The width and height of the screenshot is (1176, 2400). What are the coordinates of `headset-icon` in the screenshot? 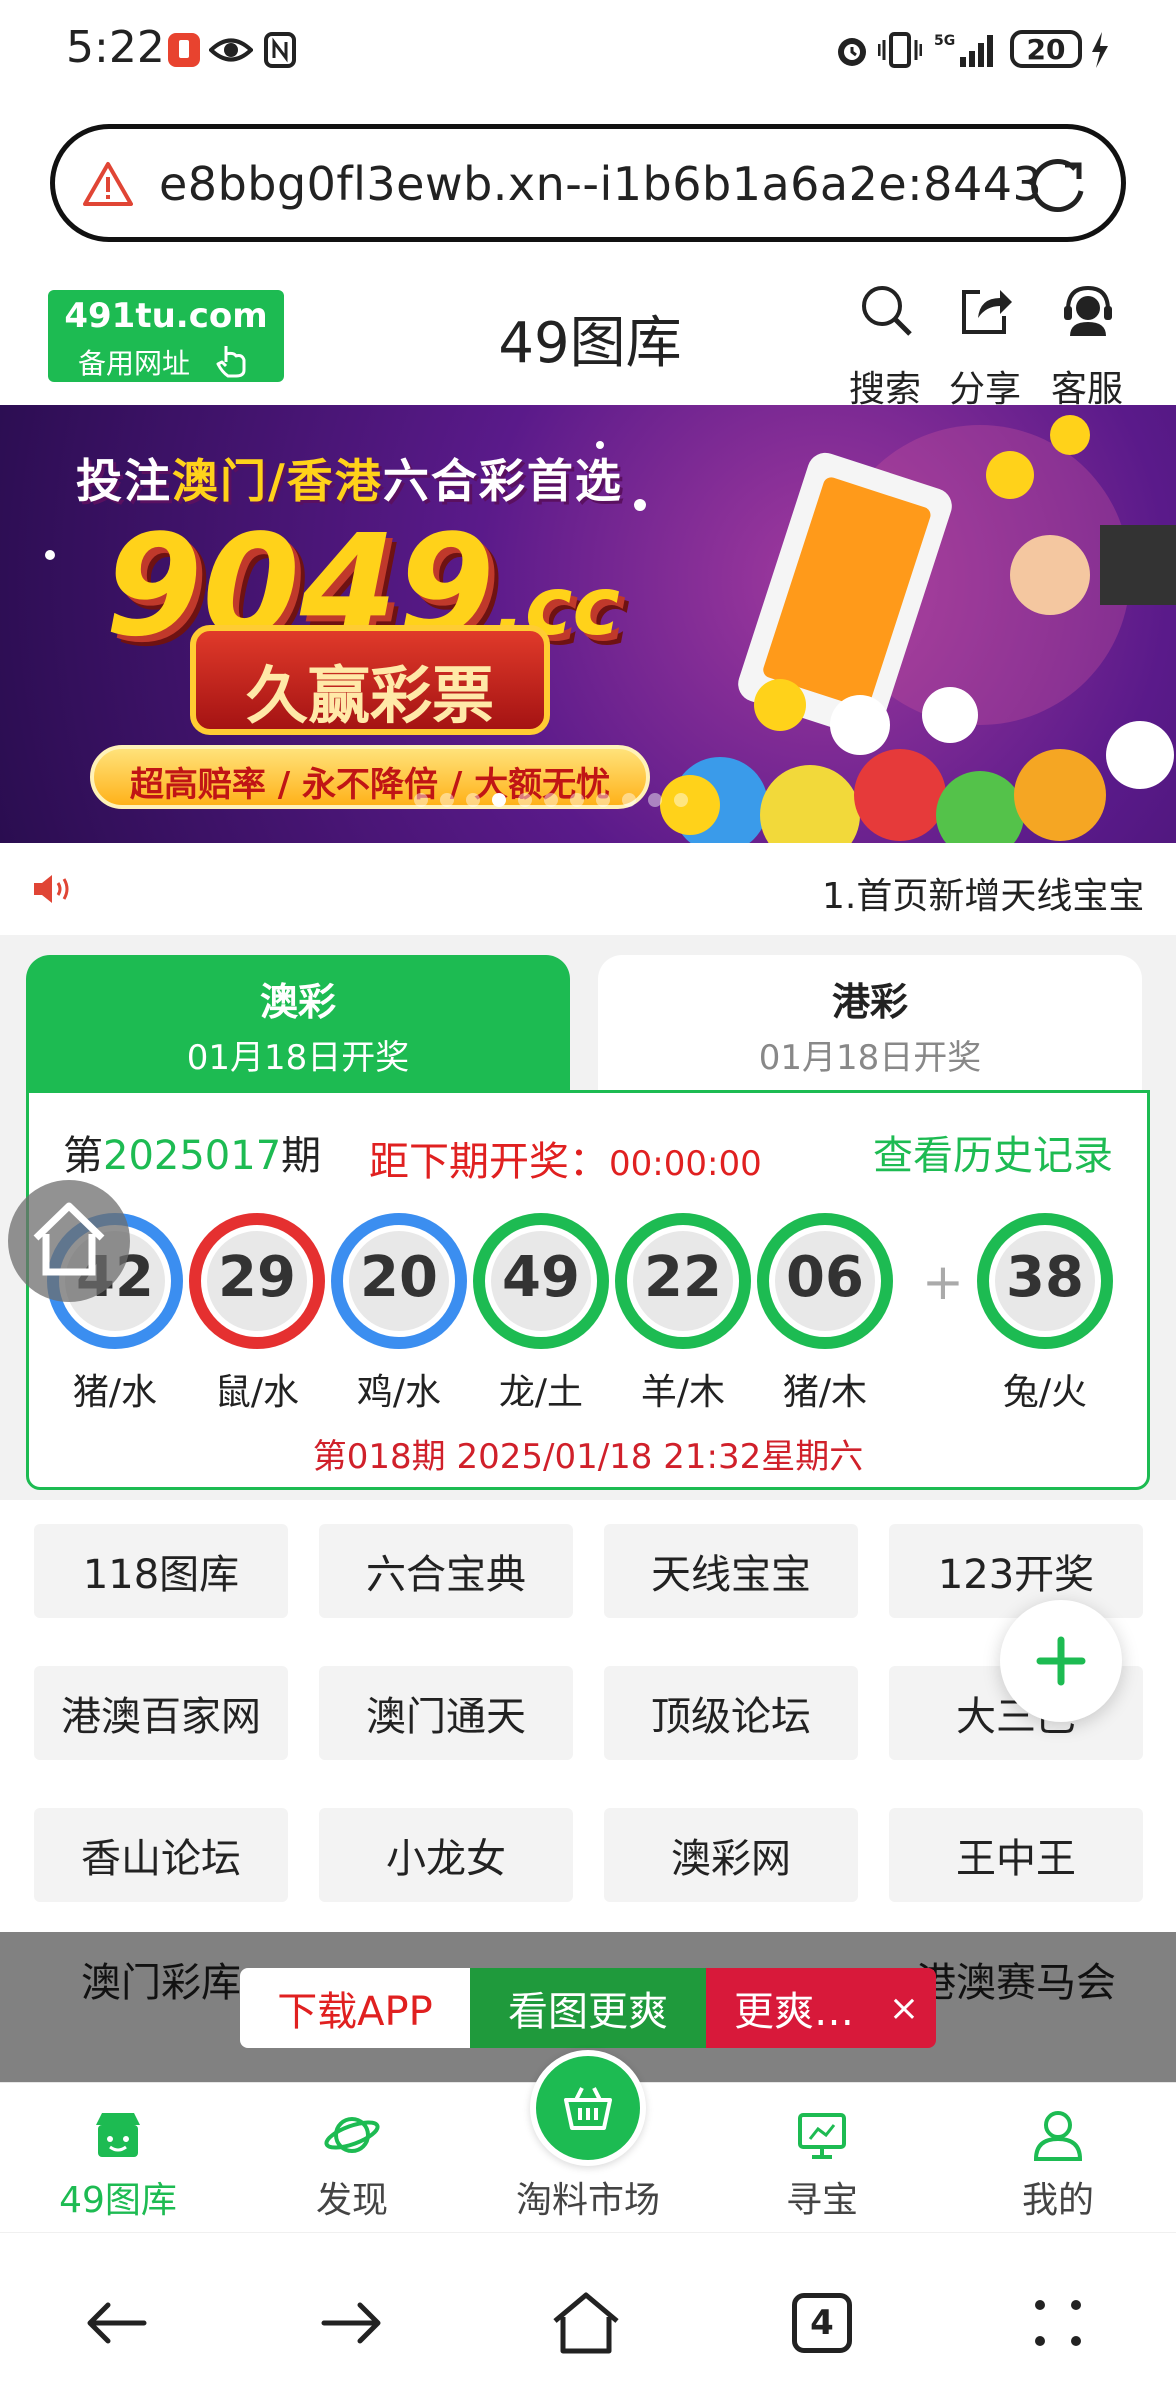 It's located at (1088, 310).